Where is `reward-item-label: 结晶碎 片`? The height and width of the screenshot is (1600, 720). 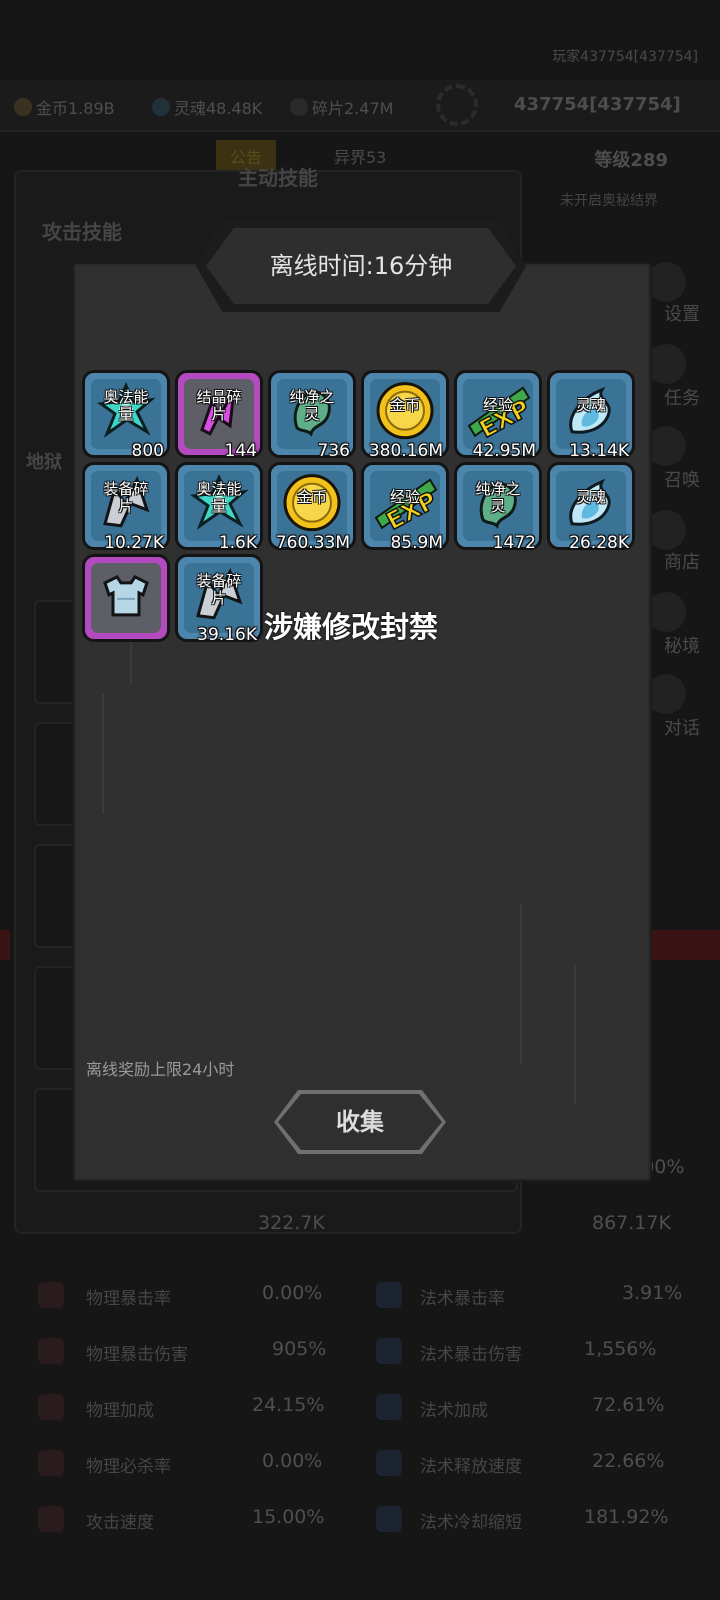
reward-item-label: 结晶碎 片 is located at coordinates (219, 405).